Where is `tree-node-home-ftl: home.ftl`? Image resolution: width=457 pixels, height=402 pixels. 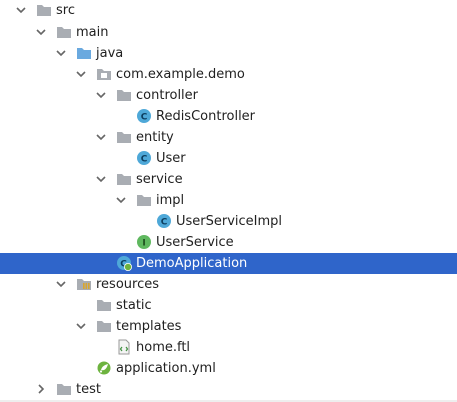 tree-node-home-ftl: home.ftl is located at coordinates (228, 347).